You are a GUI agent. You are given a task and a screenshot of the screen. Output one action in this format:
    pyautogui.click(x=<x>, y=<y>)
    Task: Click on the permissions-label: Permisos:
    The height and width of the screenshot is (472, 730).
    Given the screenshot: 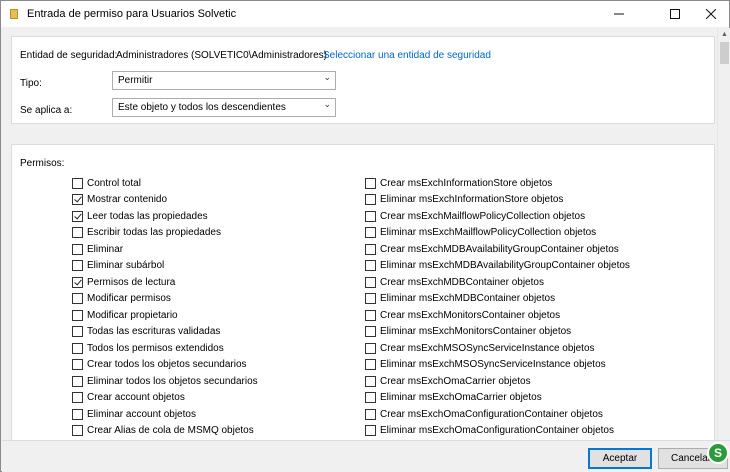 What is the action you would take?
    pyautogui.click(x=42, y=163)
    